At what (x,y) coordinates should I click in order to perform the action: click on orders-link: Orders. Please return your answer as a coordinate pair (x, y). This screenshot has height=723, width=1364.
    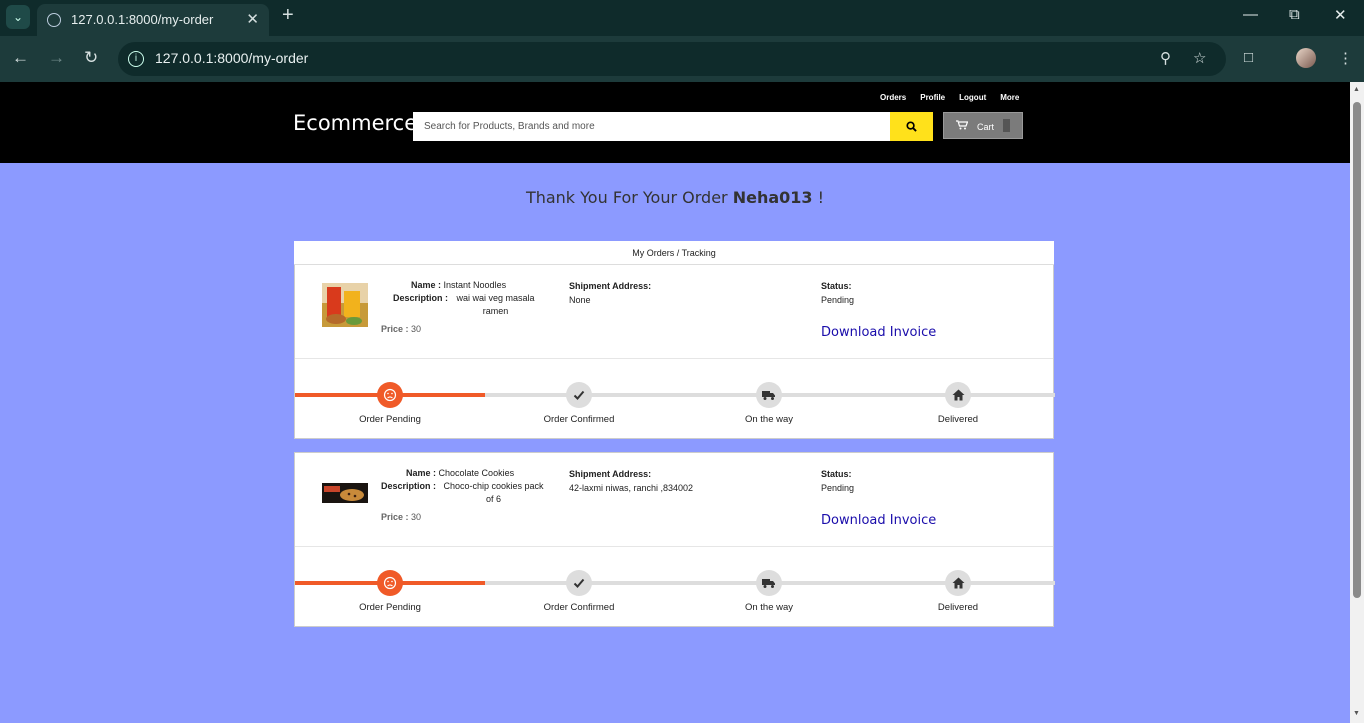
    Looking at the image, I should click on (893, 97).